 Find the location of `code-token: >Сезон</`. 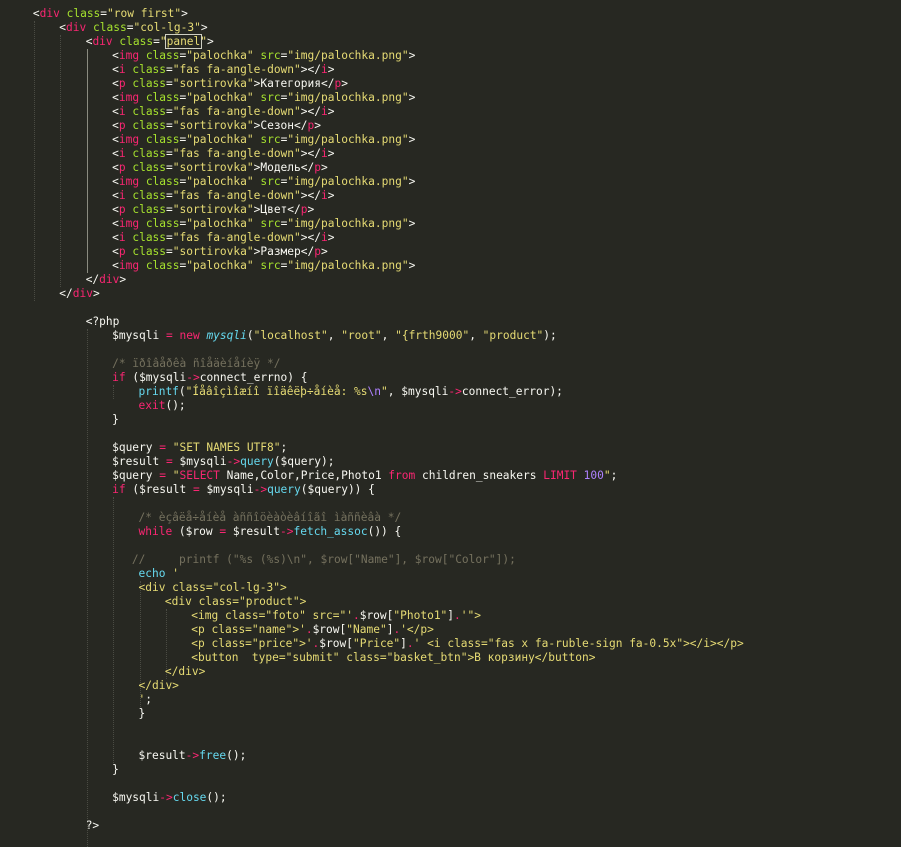

code-token: >Сезон</ is located at coordinates (280, 125).